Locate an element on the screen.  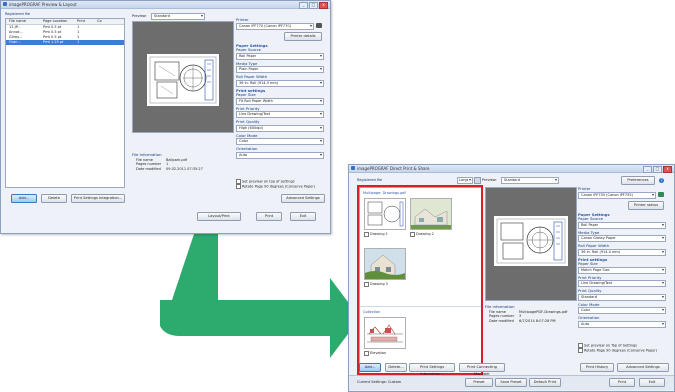
setting-select: Plain Paper is located at coordinates (280, 69).